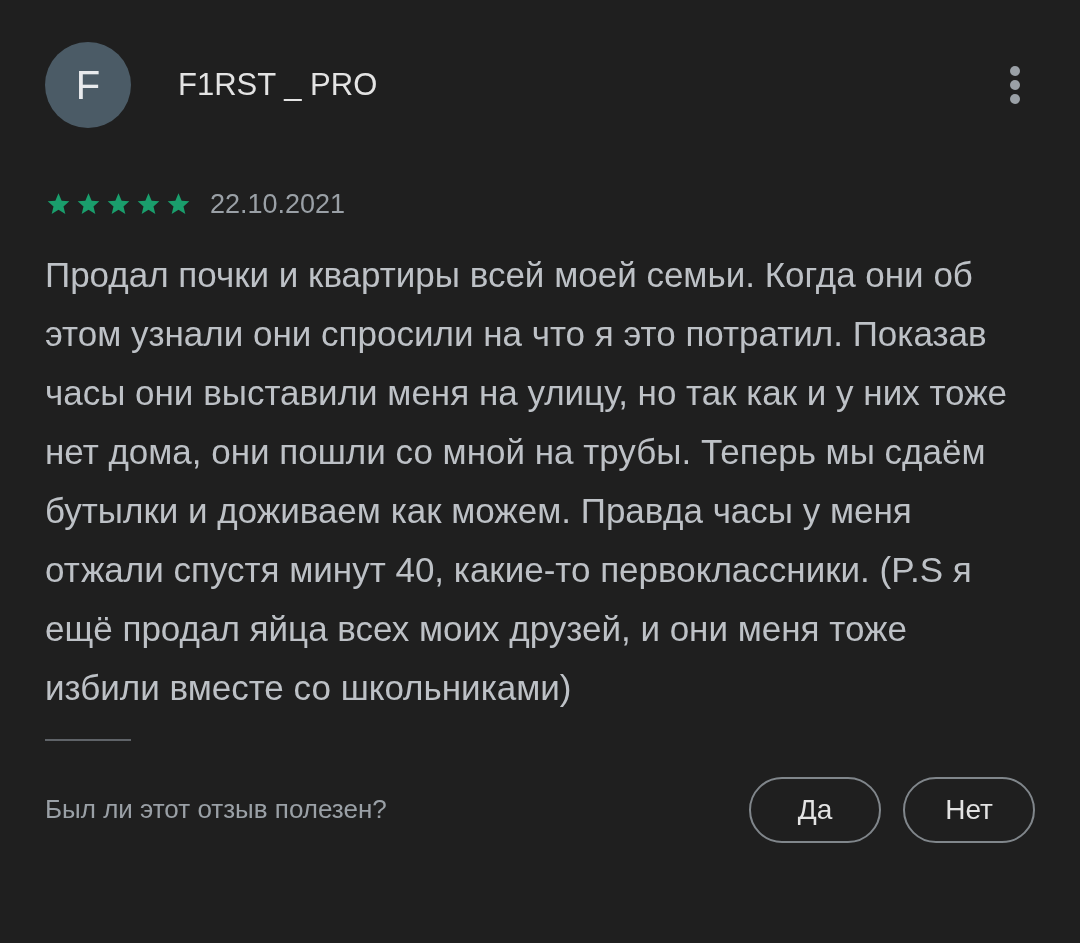 Image resolution: width=1080 pixels, height=943 pixels. What do you see at coordinates (88, 85) in the screenshot?
I see `avatar: F` at bounding box center [88, 85].